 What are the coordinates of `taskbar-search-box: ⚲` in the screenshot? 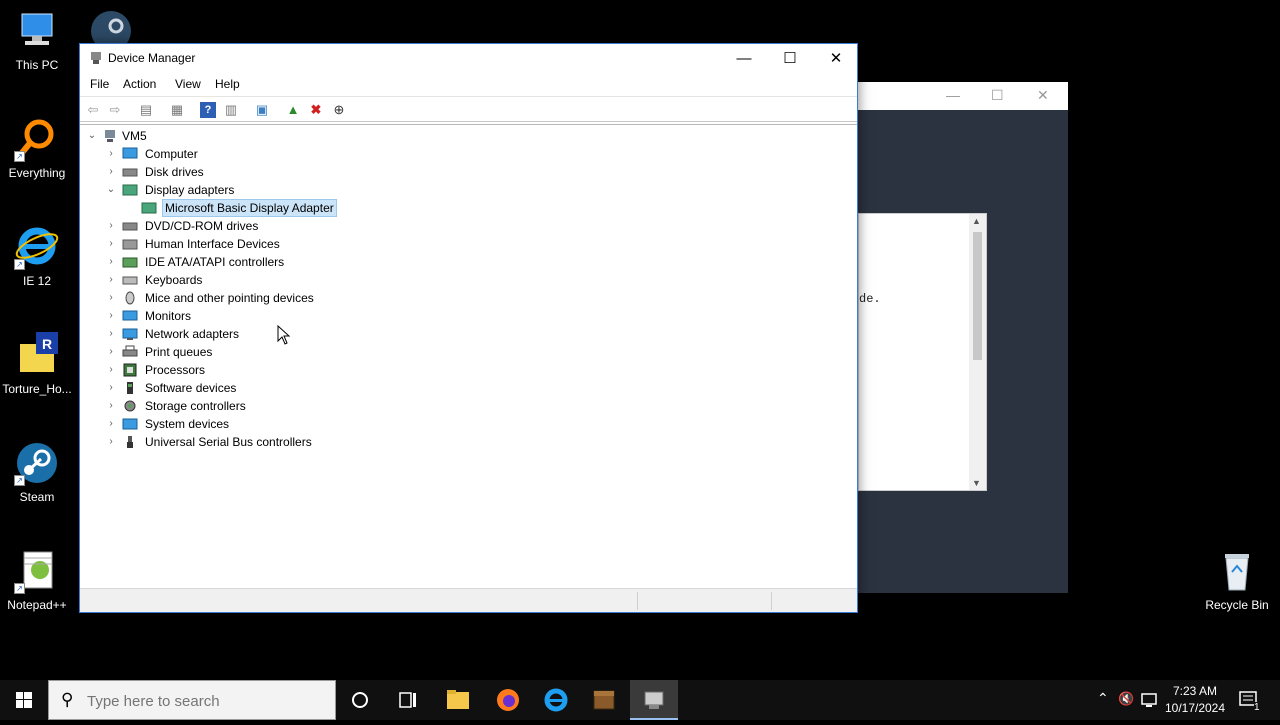 It's located at (192, 700).